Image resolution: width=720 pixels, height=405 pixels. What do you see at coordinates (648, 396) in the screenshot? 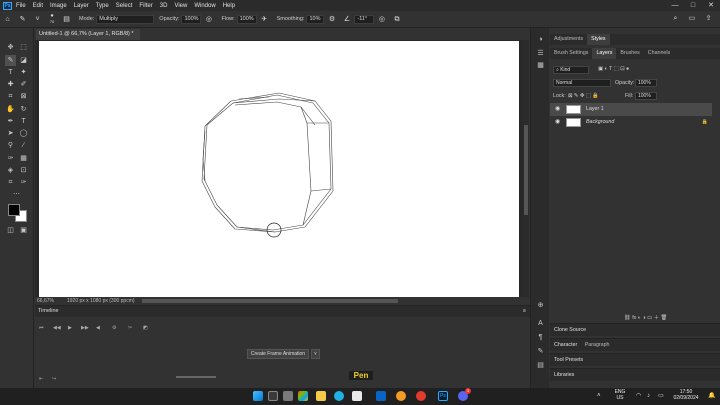
I see `volume-icon: ♪` at bounding box center [648, 396].